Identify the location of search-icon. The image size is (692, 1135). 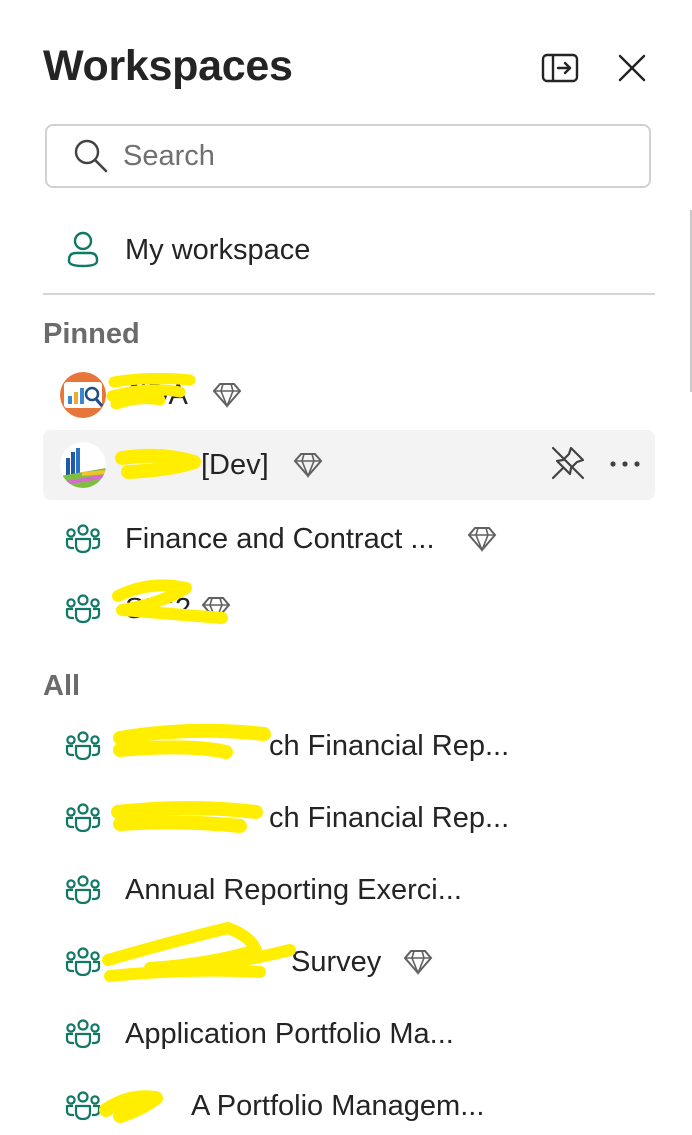
(91, 156).